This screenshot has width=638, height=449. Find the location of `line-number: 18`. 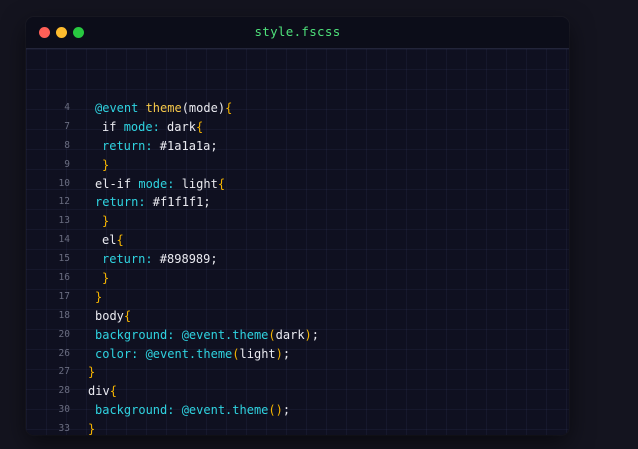

line-number: 18 is located at coordinates (64, 315).